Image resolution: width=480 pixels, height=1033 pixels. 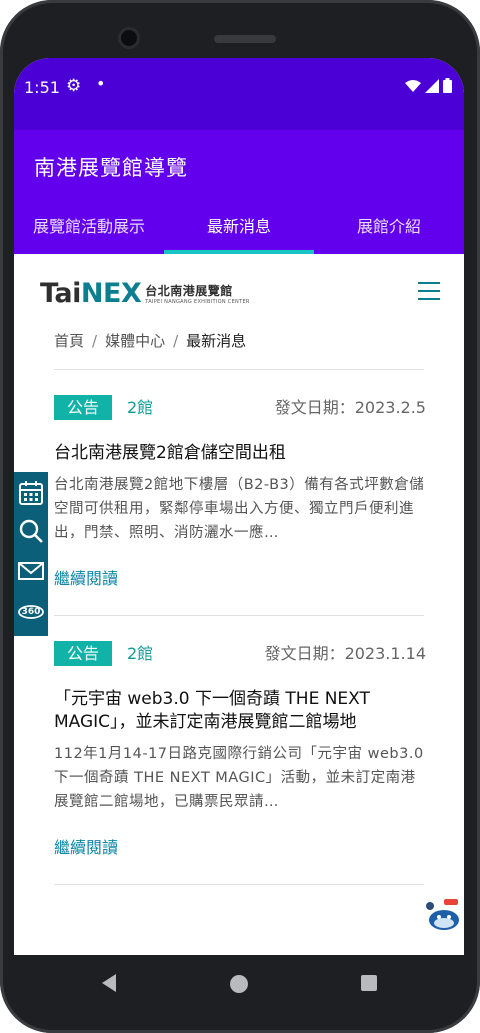 What do you see at coordinates (111, 168) in the screenshot?
I see `app-title: 南港展覽館導覽` at bounding box center [111, 168].